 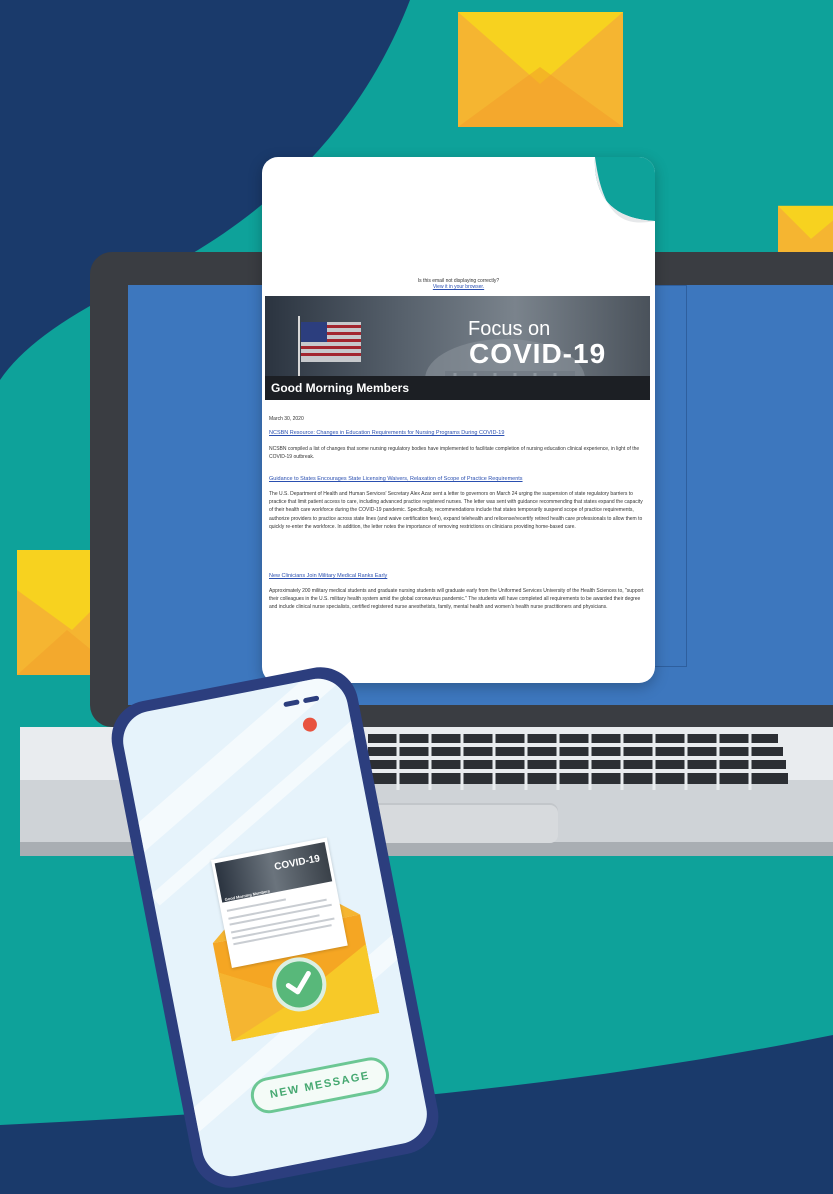 What do you see at coordinates (297, 863) in the screenshot?
I see `mini-banner-title: COVID-19` at bounding box center [297, 863].